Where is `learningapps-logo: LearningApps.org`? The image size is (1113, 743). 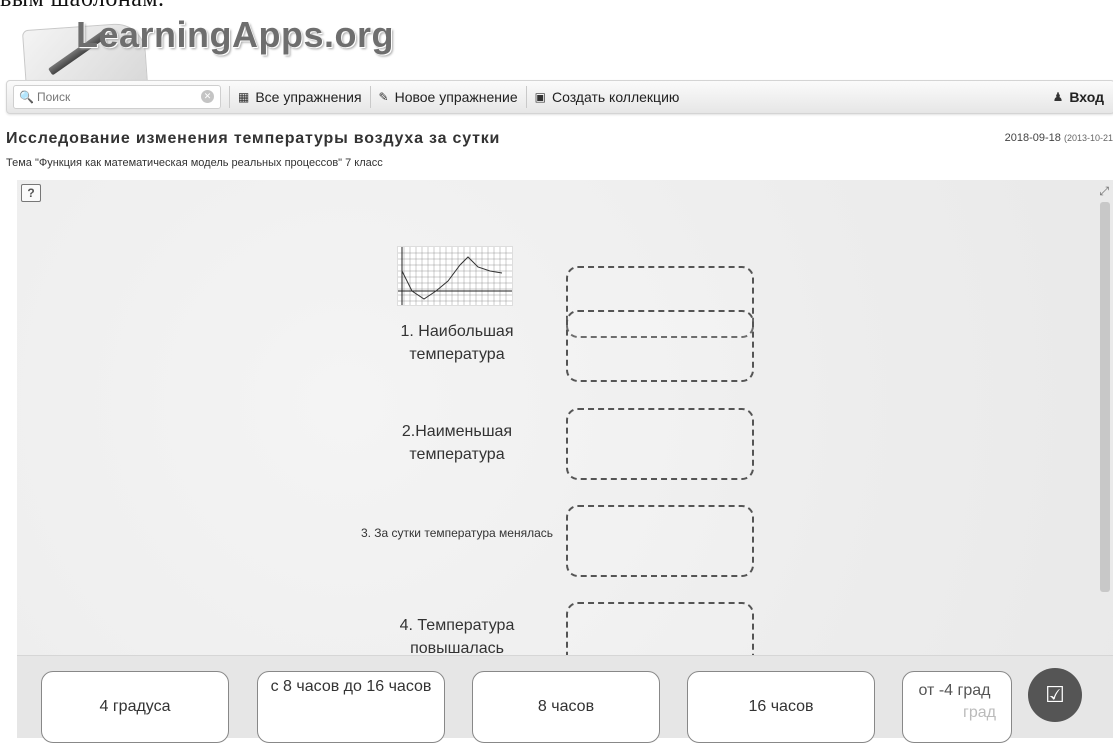
learningapps-logo: LearningApps.org is located at coordinates (207, 53).